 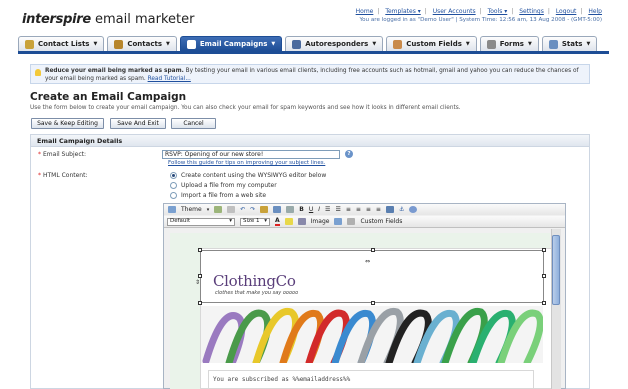 What do you see at coordinates (172, 209) in the screenshot?
I see `theme-icon` at bounding box center [172, 209].